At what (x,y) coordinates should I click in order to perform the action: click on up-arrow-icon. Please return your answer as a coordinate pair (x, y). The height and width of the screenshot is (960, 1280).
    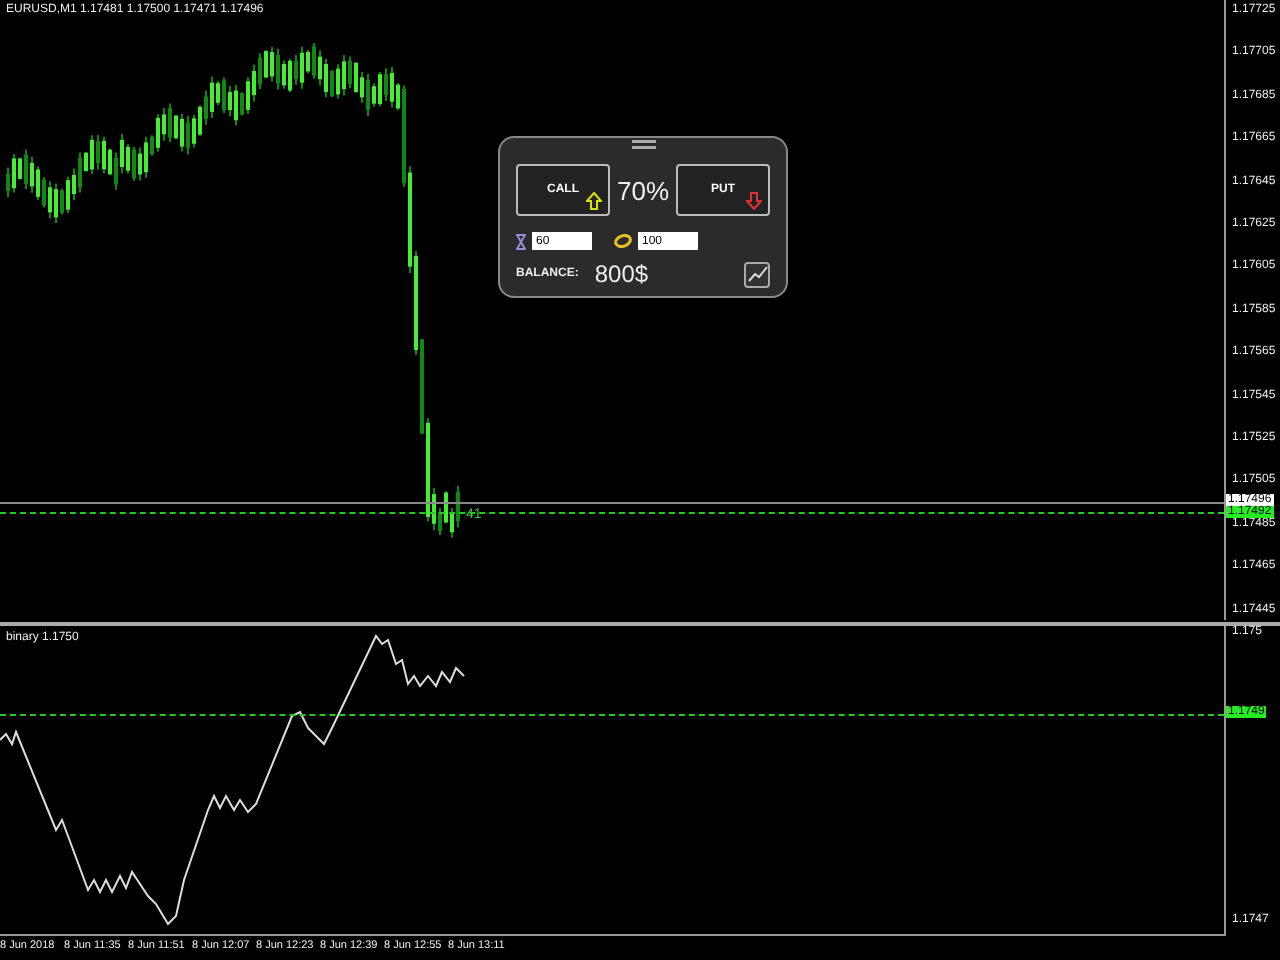
    Looking at the image, I should click on (594, 201).